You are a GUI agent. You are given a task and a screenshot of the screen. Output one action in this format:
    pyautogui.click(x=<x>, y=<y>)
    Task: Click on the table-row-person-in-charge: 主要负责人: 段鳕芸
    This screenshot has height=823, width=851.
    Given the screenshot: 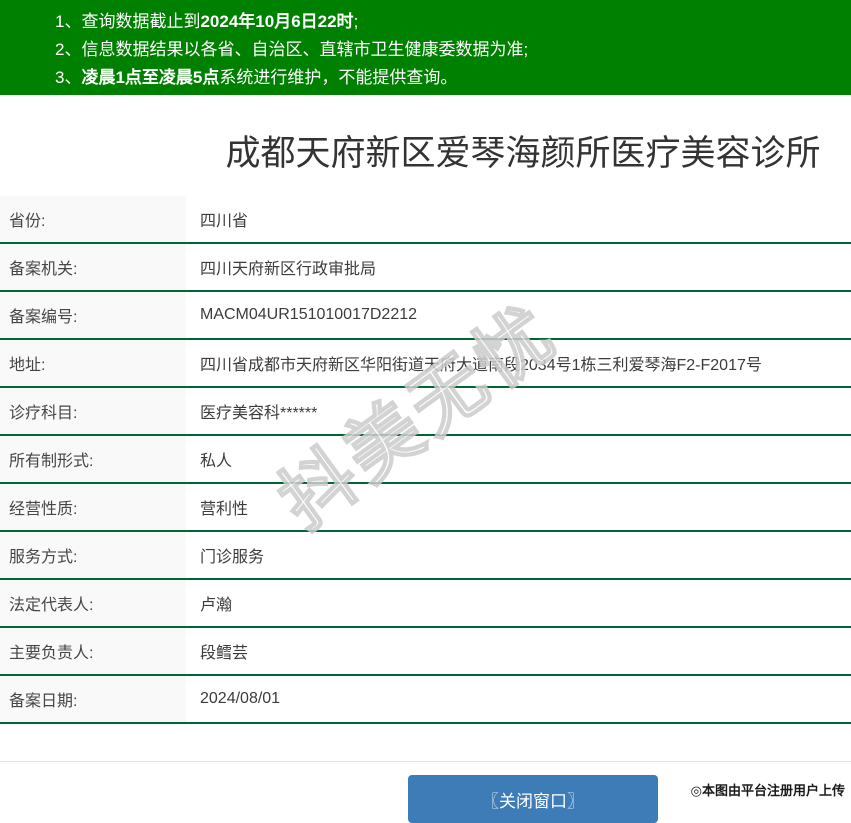 What is the action you would take?
    pyautogui.click(x=425, y=652)
    